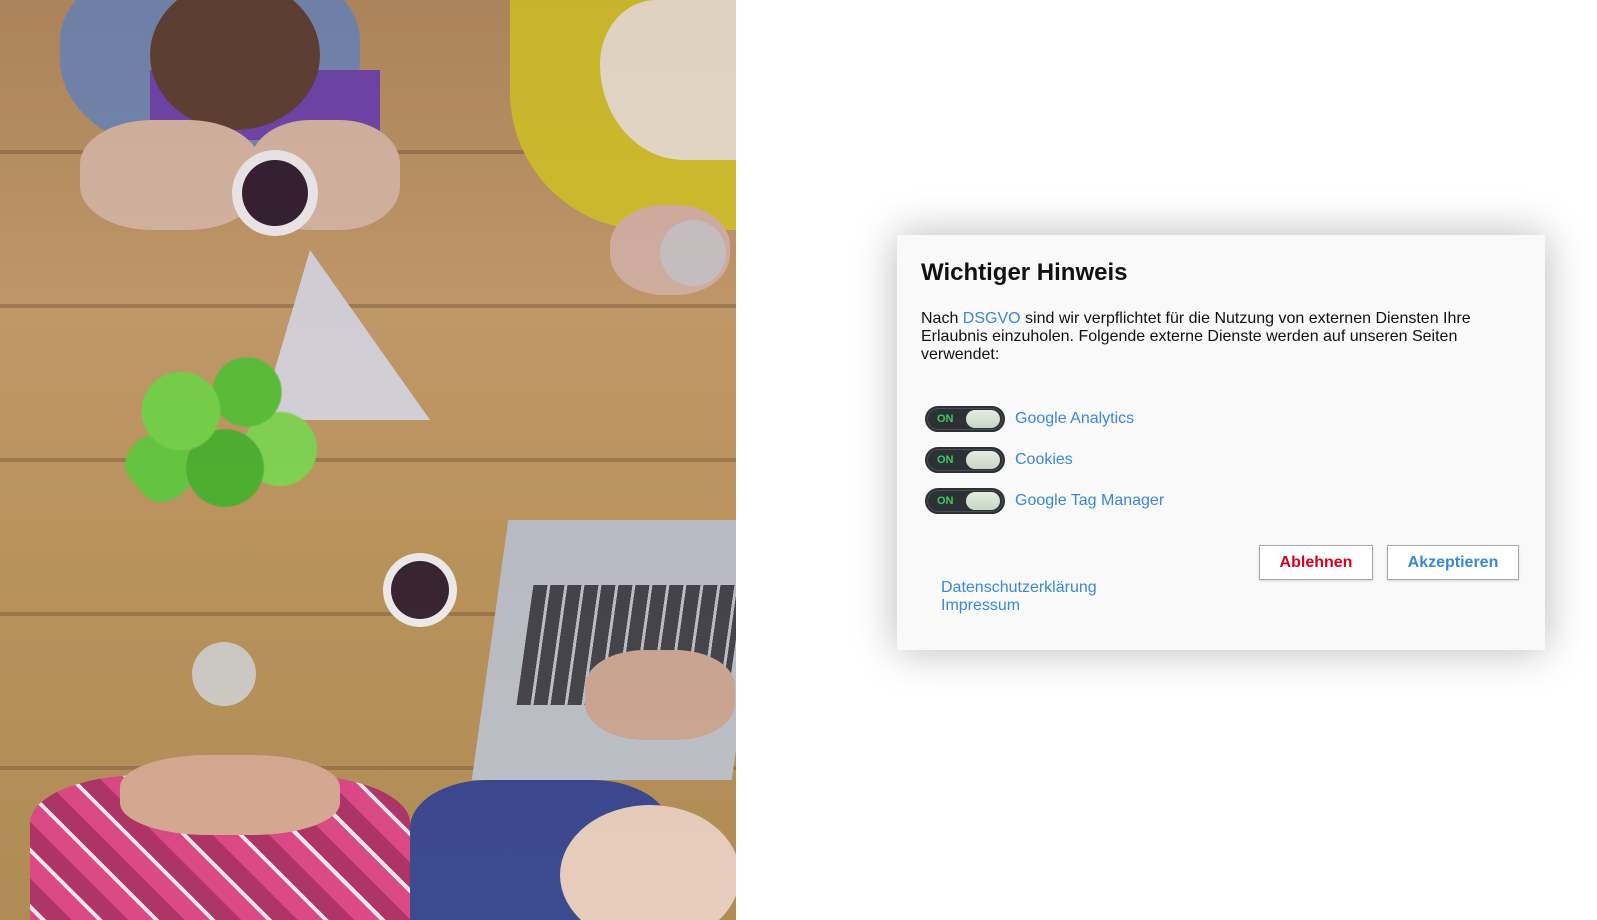 Image resolution: width=1597 pixels, height=920 pixels. I want to click on footer-links: Datenschutzerklärung Impressum, so click(1019, 597).